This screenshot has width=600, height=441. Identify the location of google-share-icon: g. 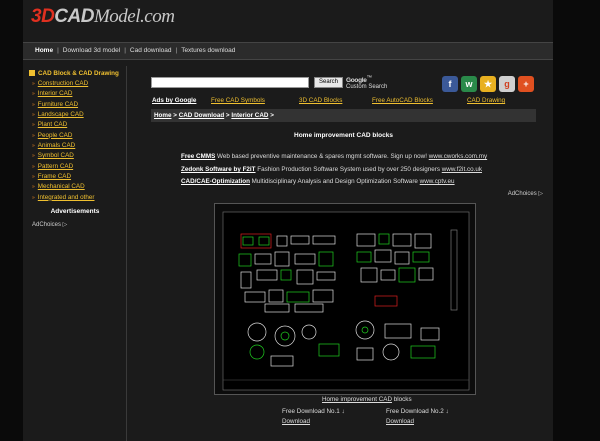
(507, 84).